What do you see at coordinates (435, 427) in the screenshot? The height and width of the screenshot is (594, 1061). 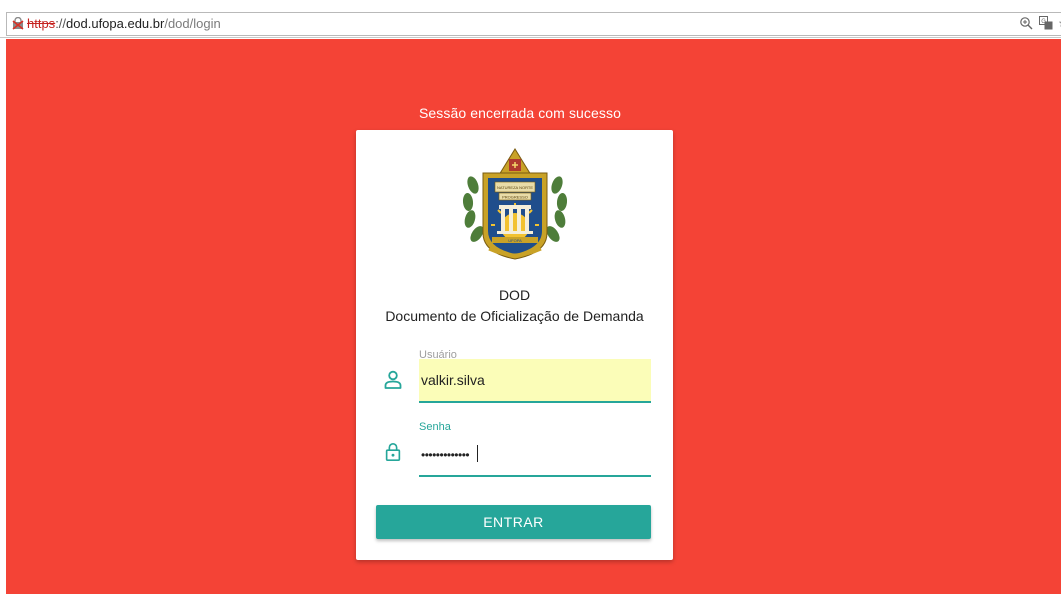 I see `password-label: Senha` at bounding box center [435, 427].